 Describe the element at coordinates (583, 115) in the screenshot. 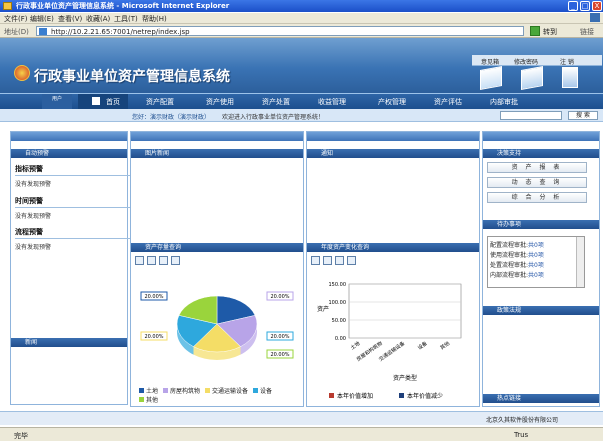

I see `search-button: 搜 索` at that location.